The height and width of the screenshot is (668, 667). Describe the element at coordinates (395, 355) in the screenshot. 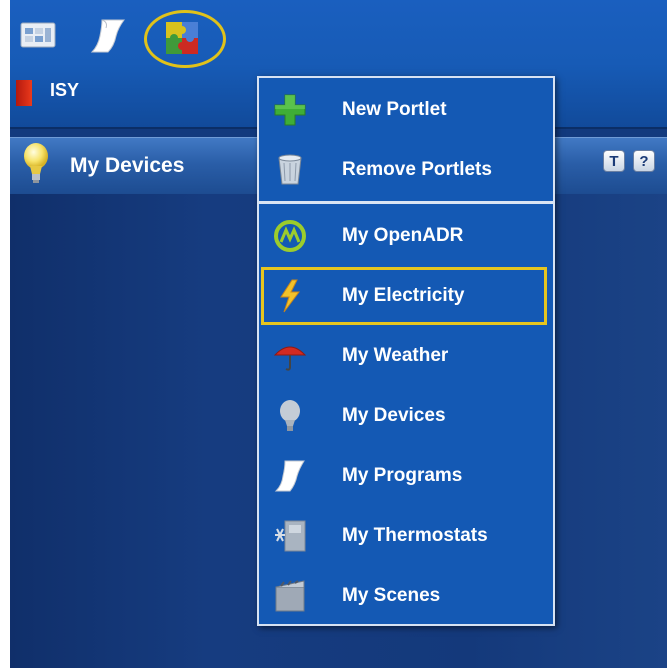

I see `menu-item-label: My Weather` at that location.